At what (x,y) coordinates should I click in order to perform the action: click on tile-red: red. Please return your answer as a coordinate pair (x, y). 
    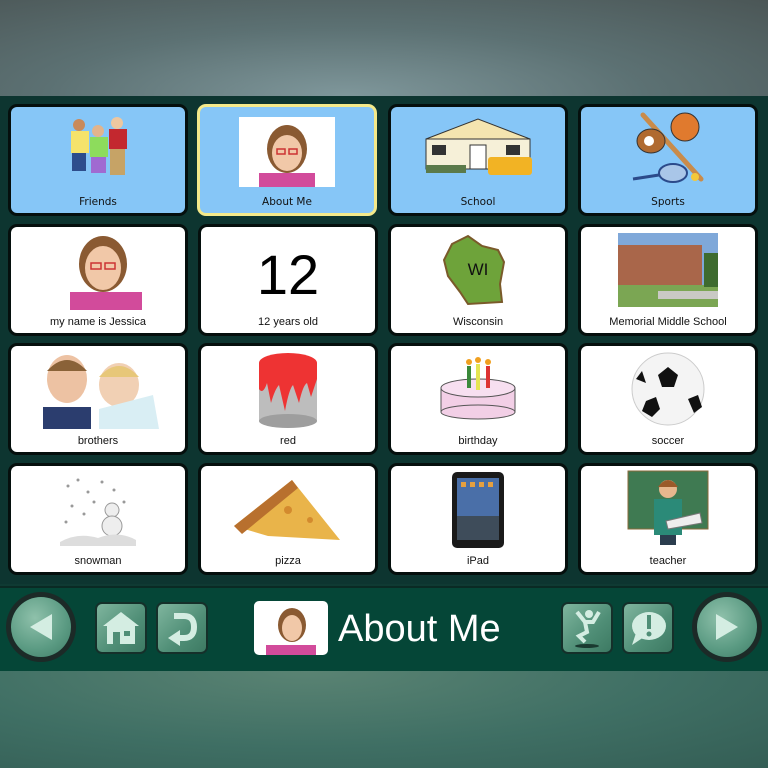
    Looking at the image, I should click on (288, 399).